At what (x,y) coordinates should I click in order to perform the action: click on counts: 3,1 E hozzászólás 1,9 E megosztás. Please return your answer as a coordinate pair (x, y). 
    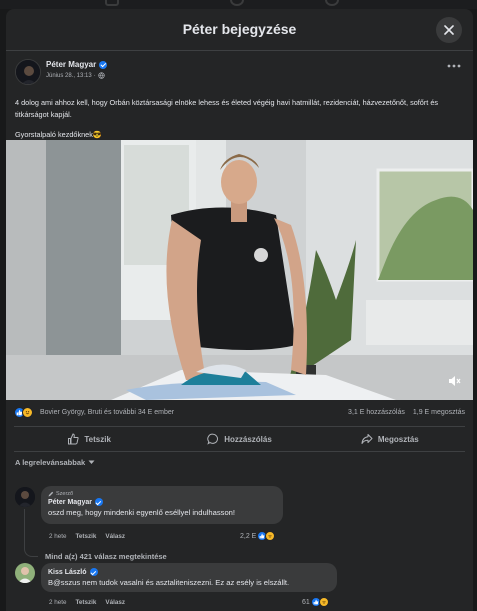
    Looking at the image, I should click on (406, 412).